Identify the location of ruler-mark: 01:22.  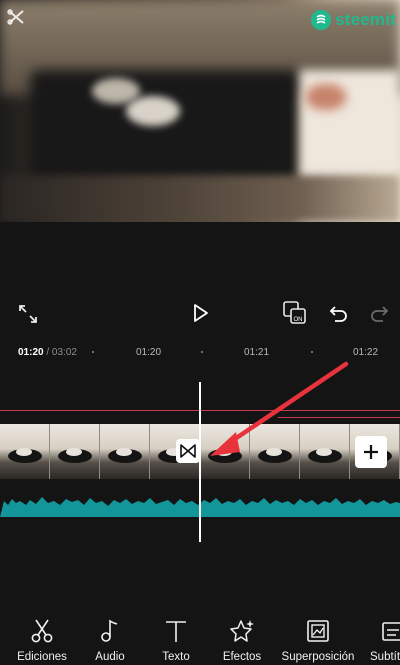
(366, 352).